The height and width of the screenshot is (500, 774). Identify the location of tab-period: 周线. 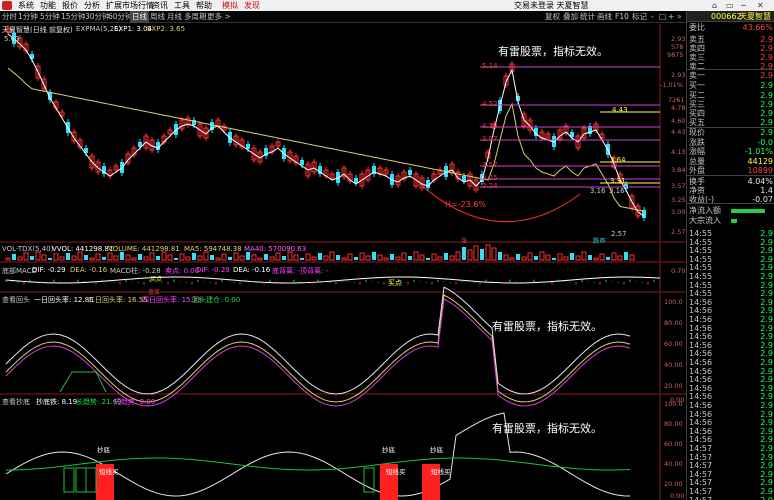
(157, 17).